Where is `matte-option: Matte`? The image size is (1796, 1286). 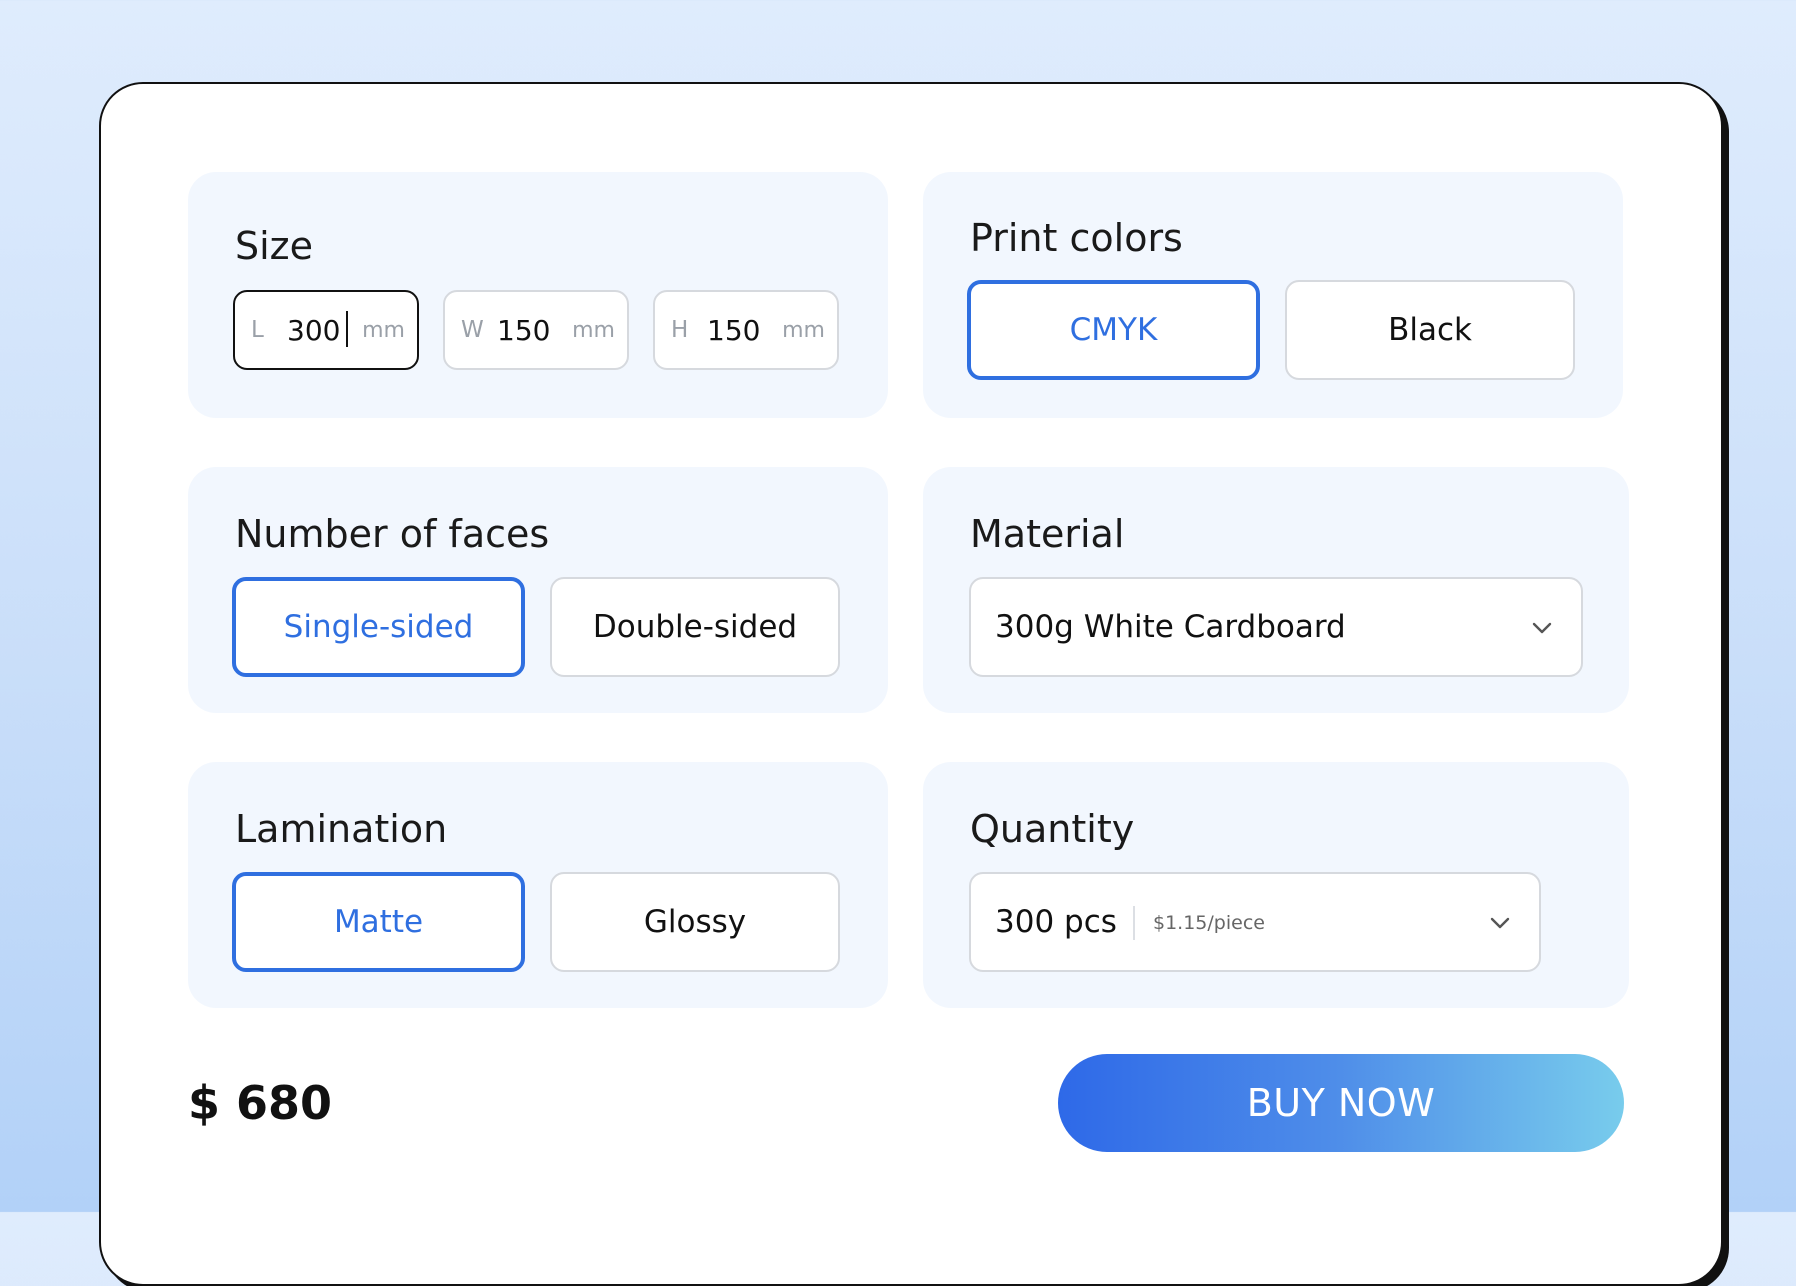 matte-option: Matte is located at coordinates (378, 922).